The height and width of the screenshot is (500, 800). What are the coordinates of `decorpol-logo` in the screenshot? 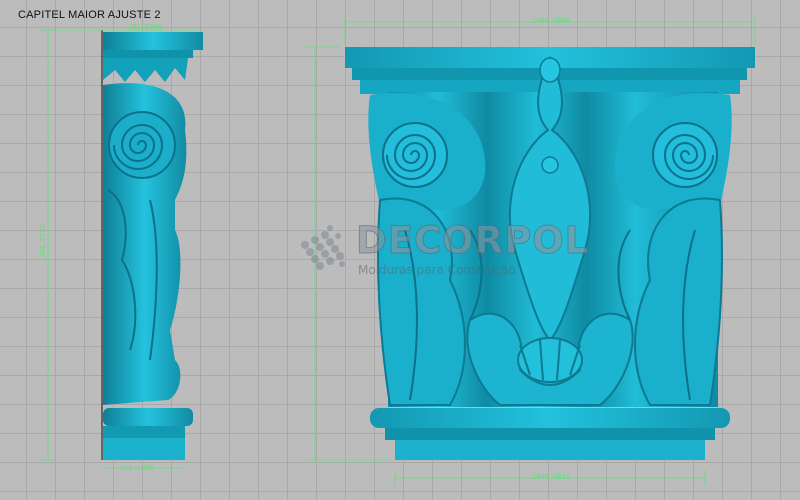 It's located at (323, 247).